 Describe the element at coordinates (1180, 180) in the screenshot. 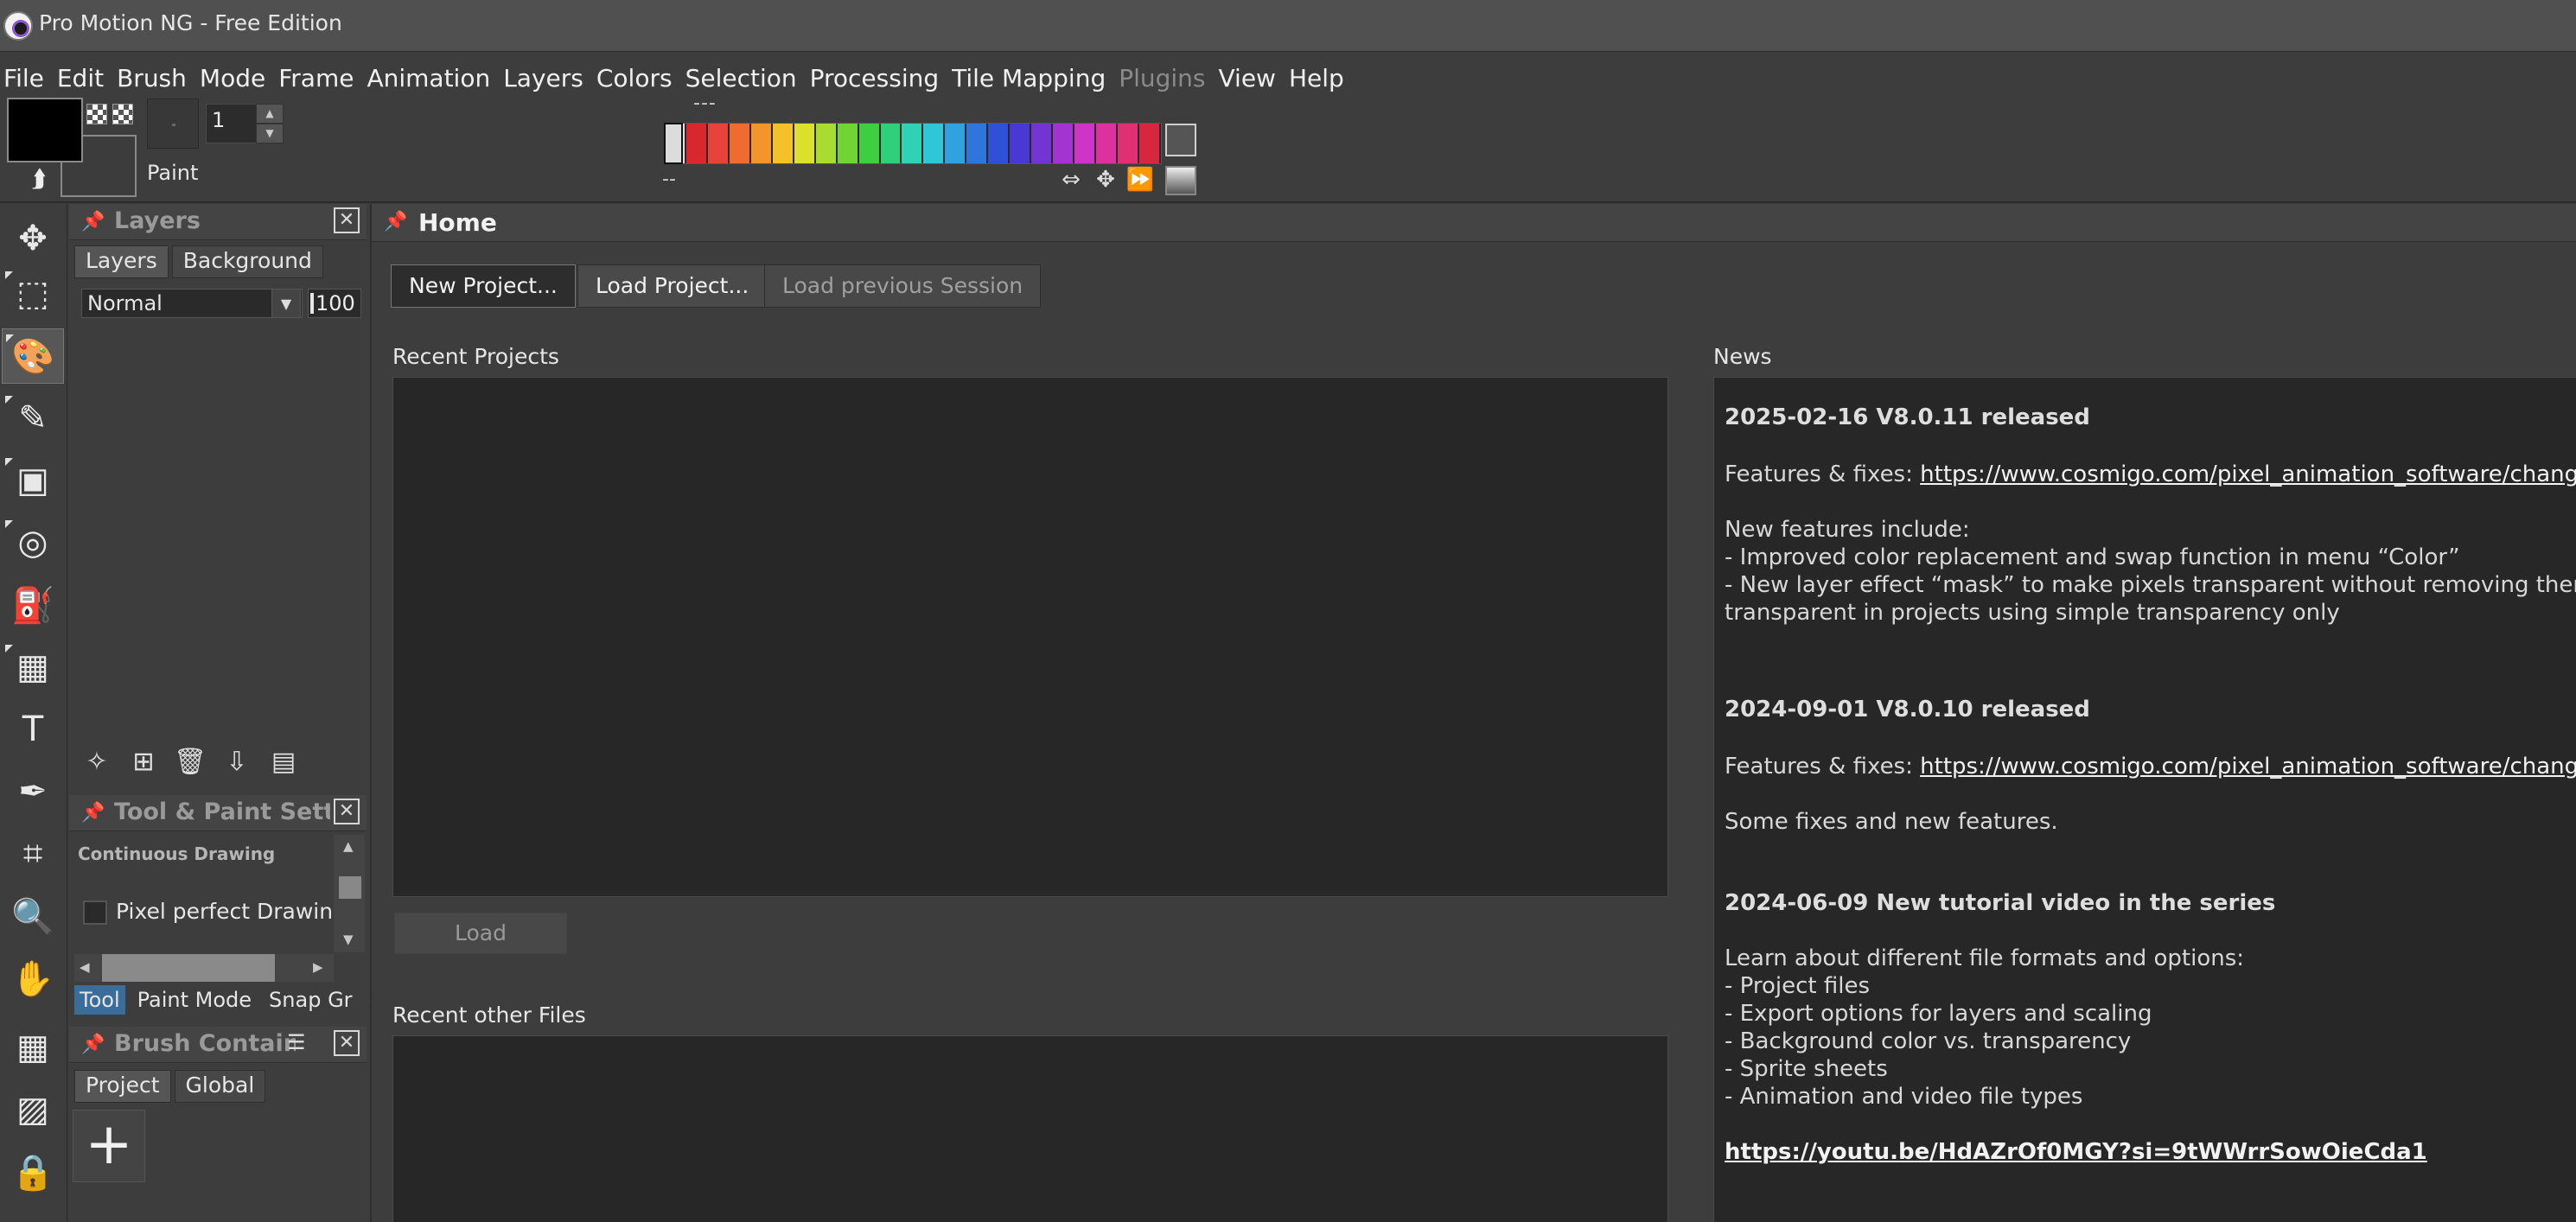

I see `palette-gradient-icon` at that location.